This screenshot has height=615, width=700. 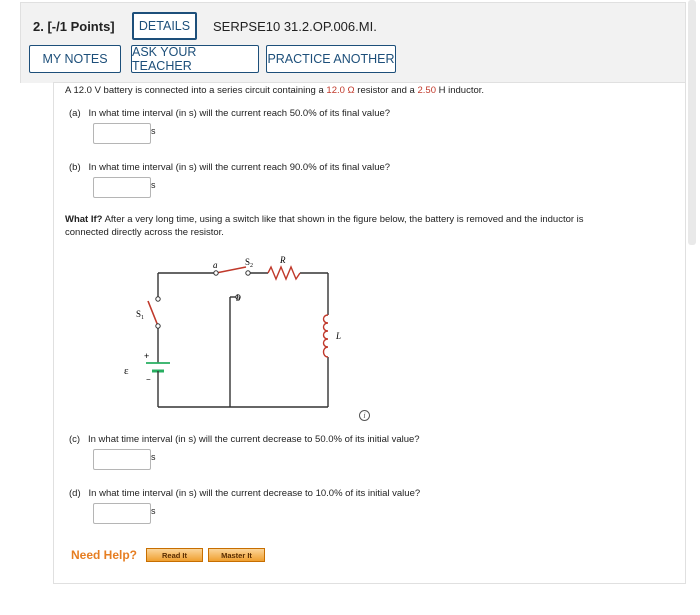 What do you see at coordinates (144, 232) in the screenshot?
I see `what-if-line-2: connected directly across the resistor.` at bounding box center [144, 232].